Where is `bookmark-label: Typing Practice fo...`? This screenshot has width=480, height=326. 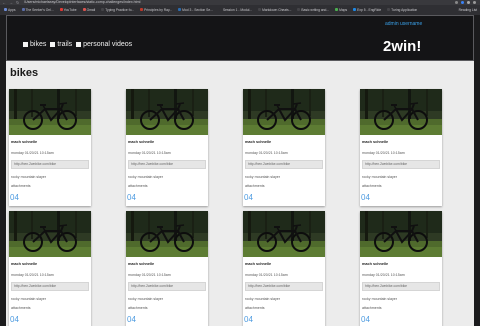 bookmark-label: Typing Practice fo... is located at coordinates (120, 9).